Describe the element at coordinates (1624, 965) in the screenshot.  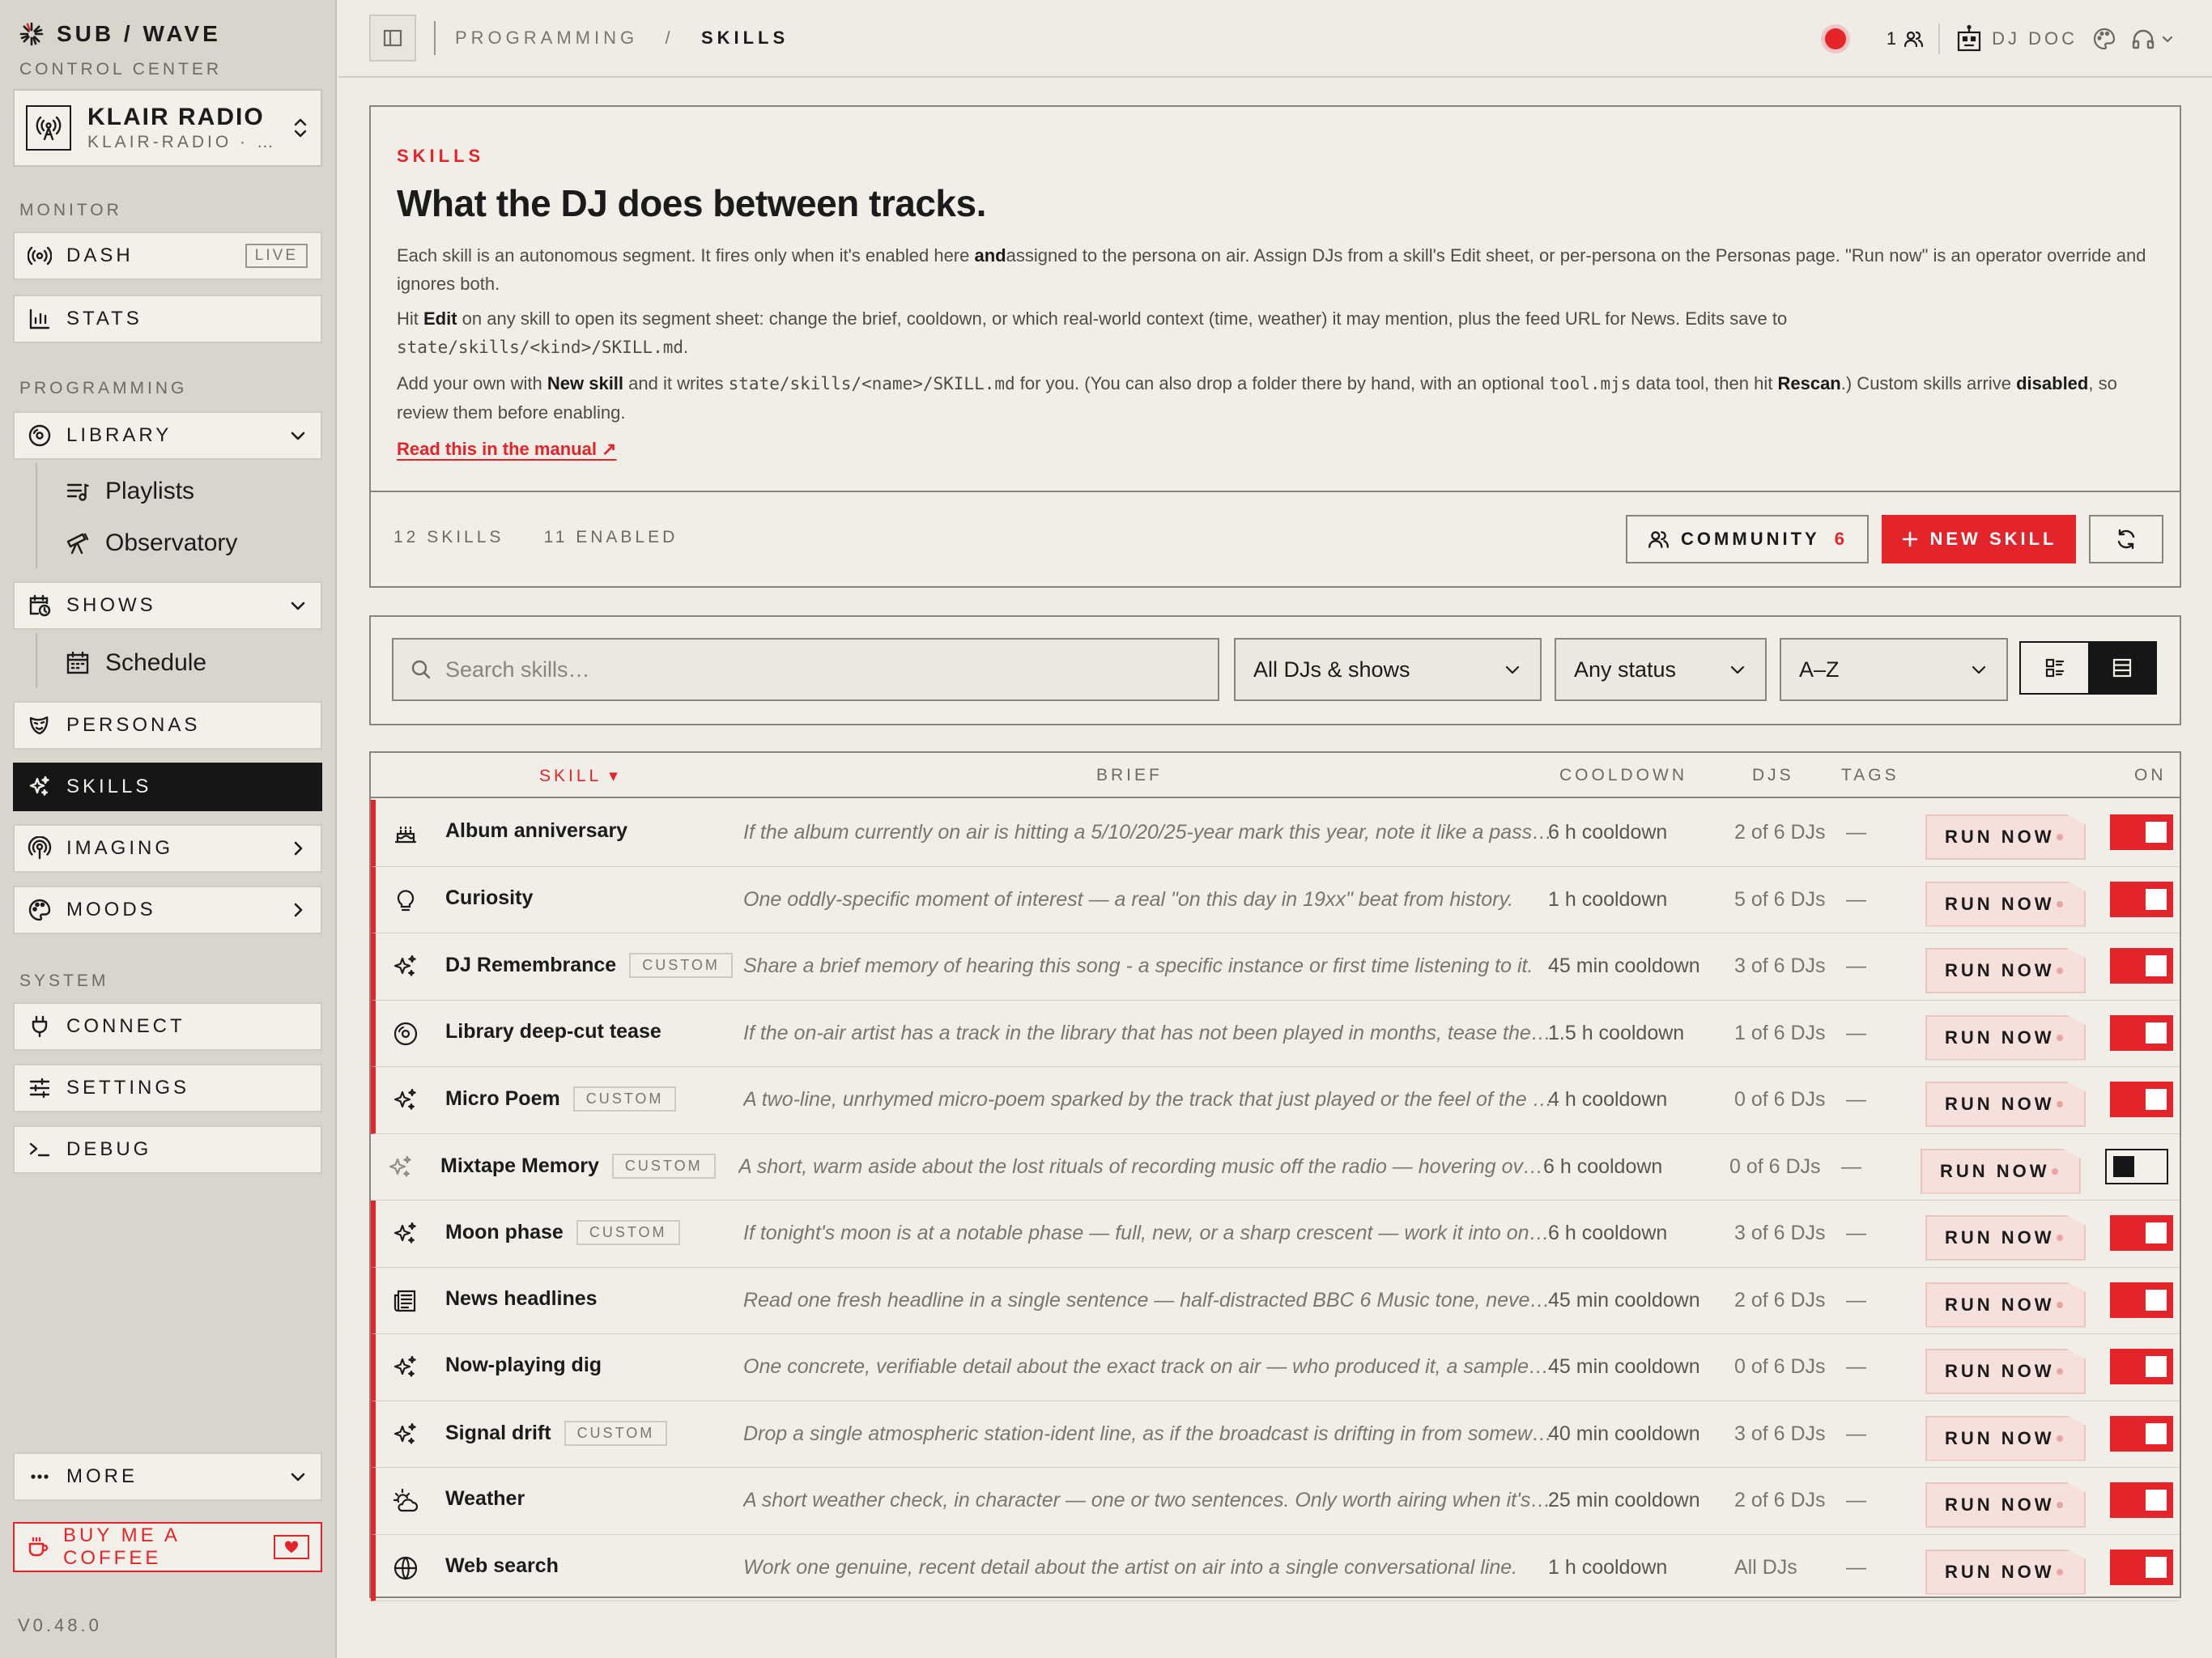
I see `skill-cooldown: 45 min cooldown` at that location.